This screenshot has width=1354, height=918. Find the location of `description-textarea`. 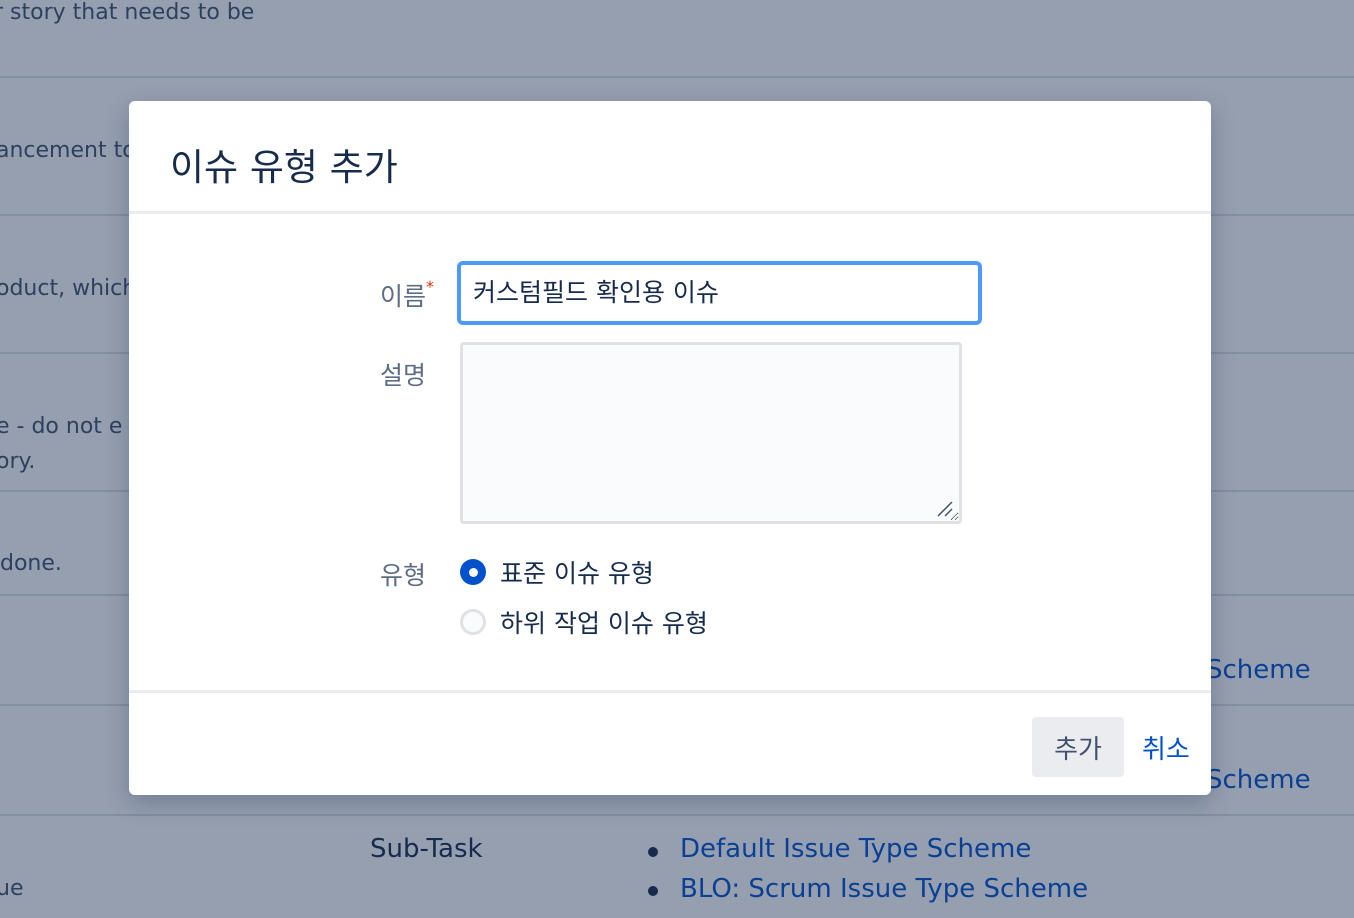

description-textarea is located at coordinates (711, 433).